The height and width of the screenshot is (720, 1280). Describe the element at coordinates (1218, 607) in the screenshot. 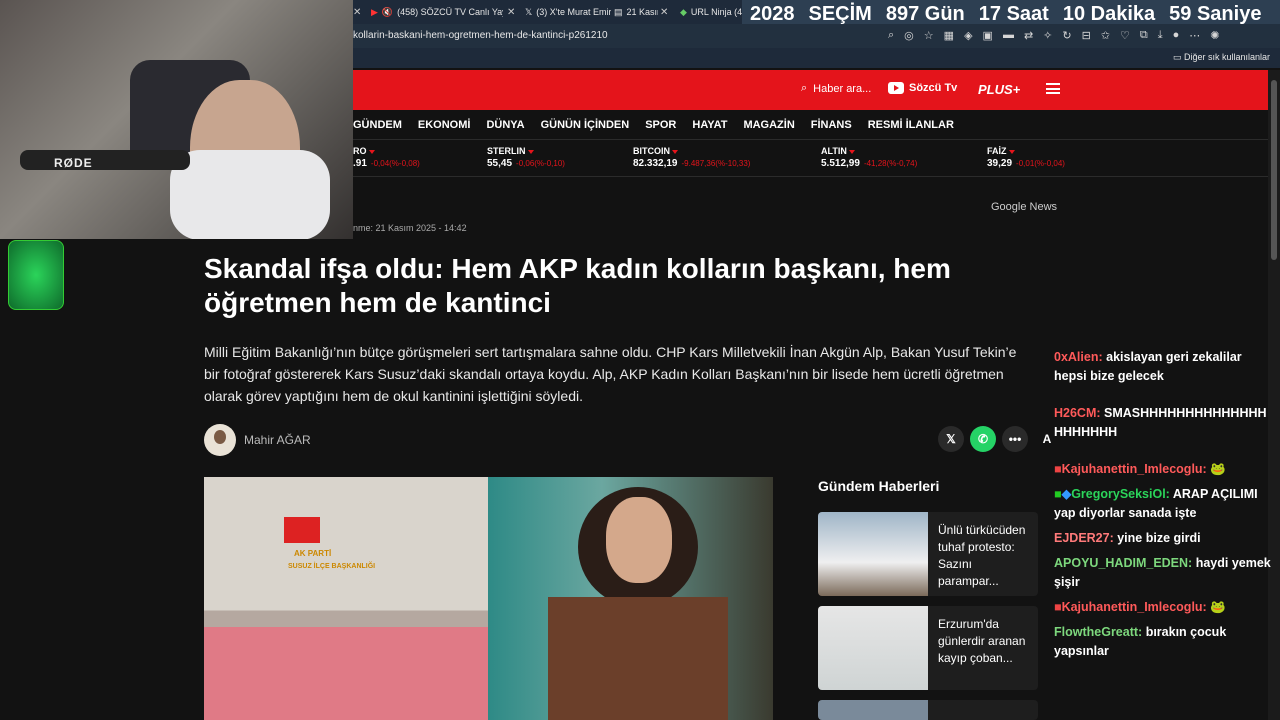

I see `emote-icon: 🐸` at that location.